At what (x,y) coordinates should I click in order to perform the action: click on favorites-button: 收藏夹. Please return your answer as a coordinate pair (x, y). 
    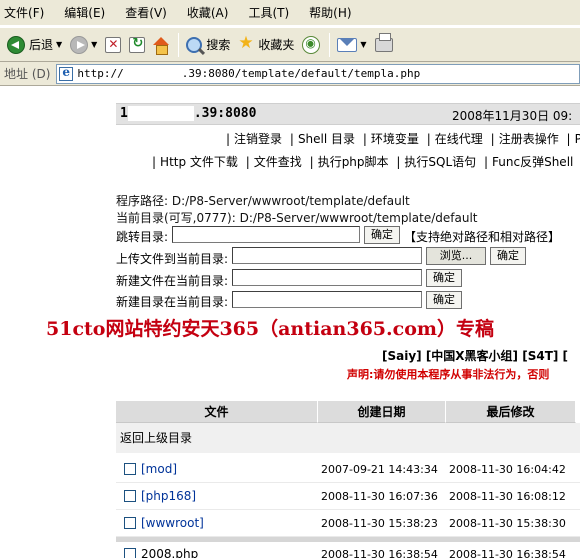
    Looking at the image, I should click on (266, 45).